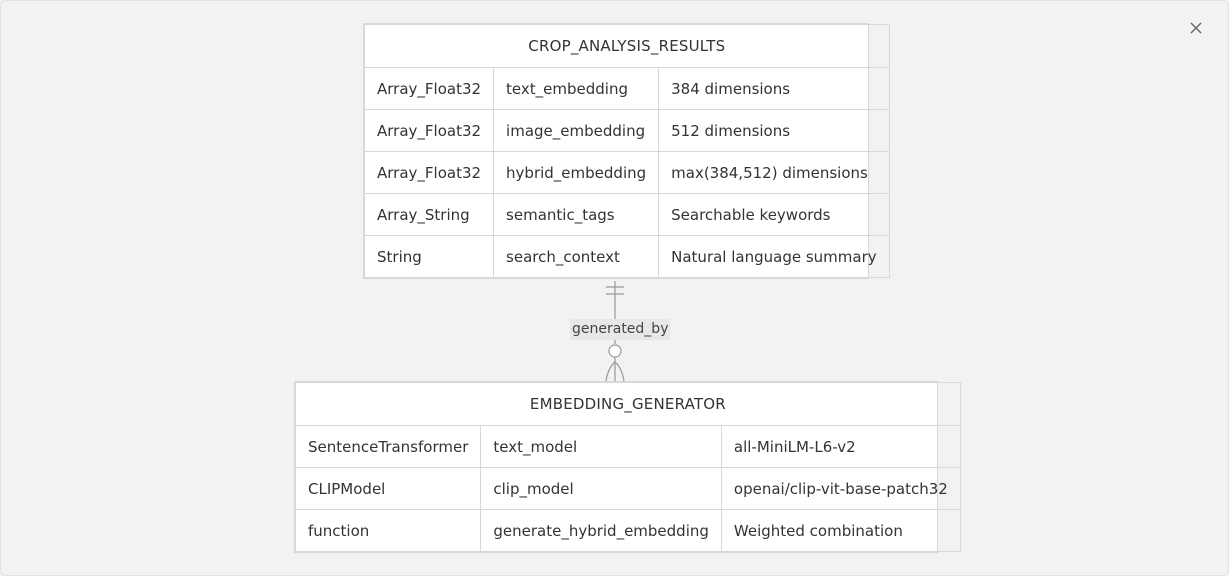 This screenshot has width=1229, height=576. I want to click on attribute-name: text_model, so click(601, 446).